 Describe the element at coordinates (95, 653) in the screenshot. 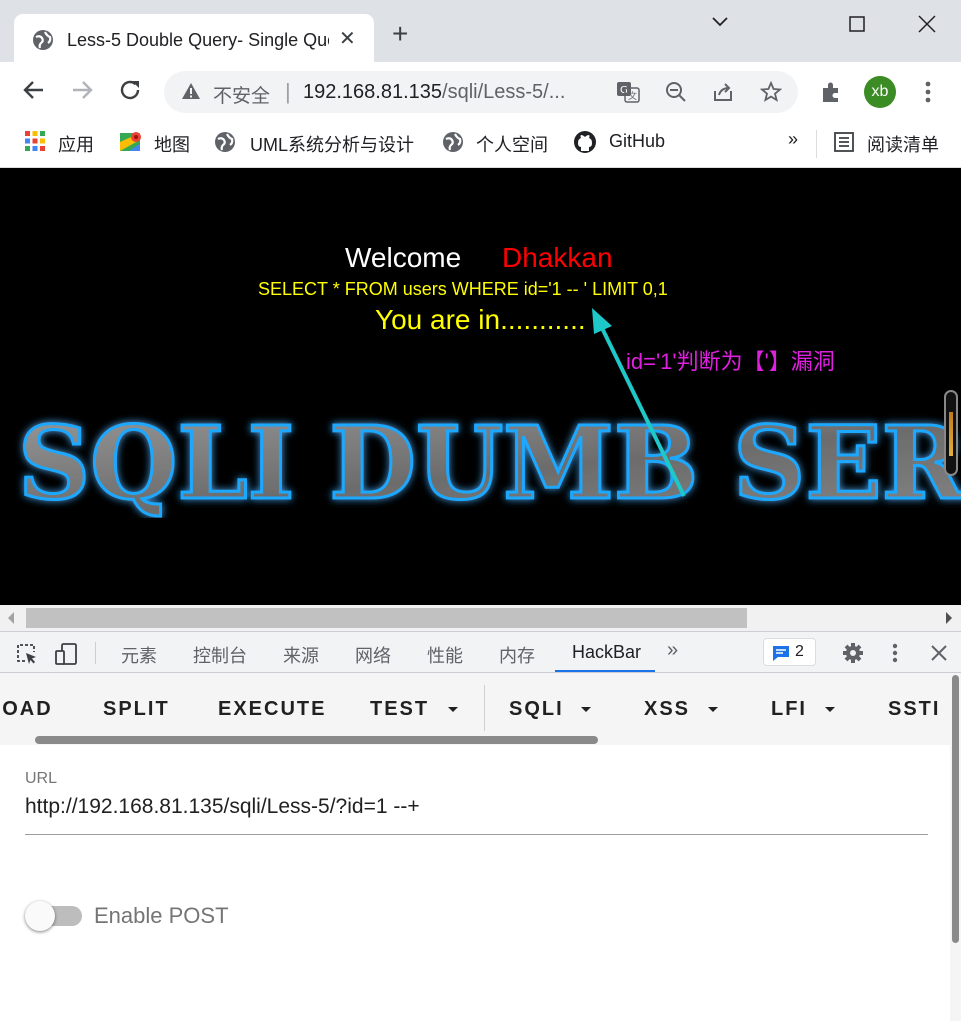

I see `devtools-divider` at that location.